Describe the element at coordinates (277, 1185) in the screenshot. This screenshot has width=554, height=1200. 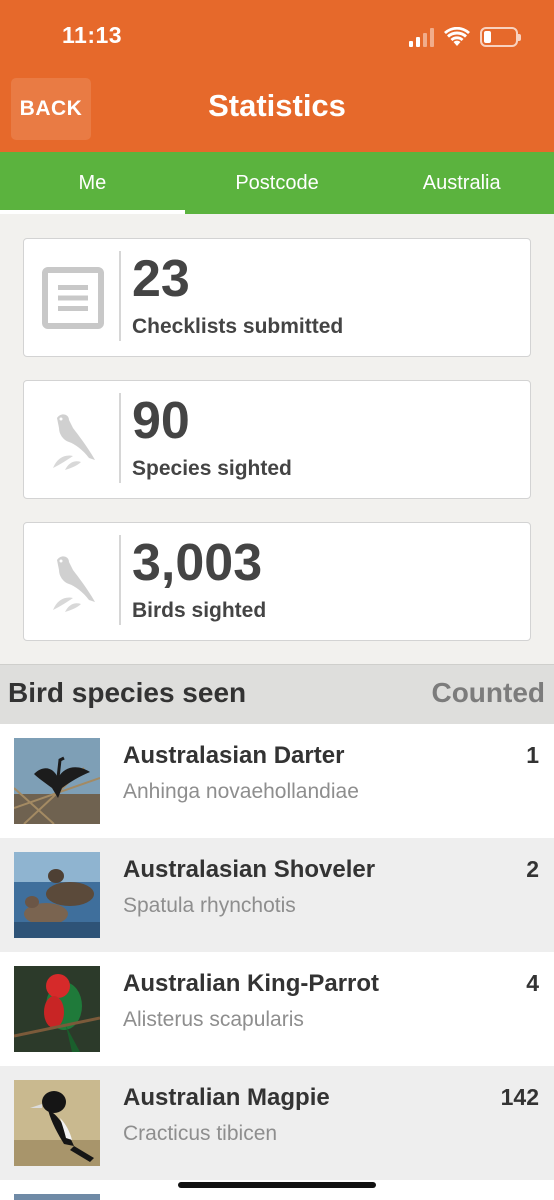
I see `home-indicator` at that location.